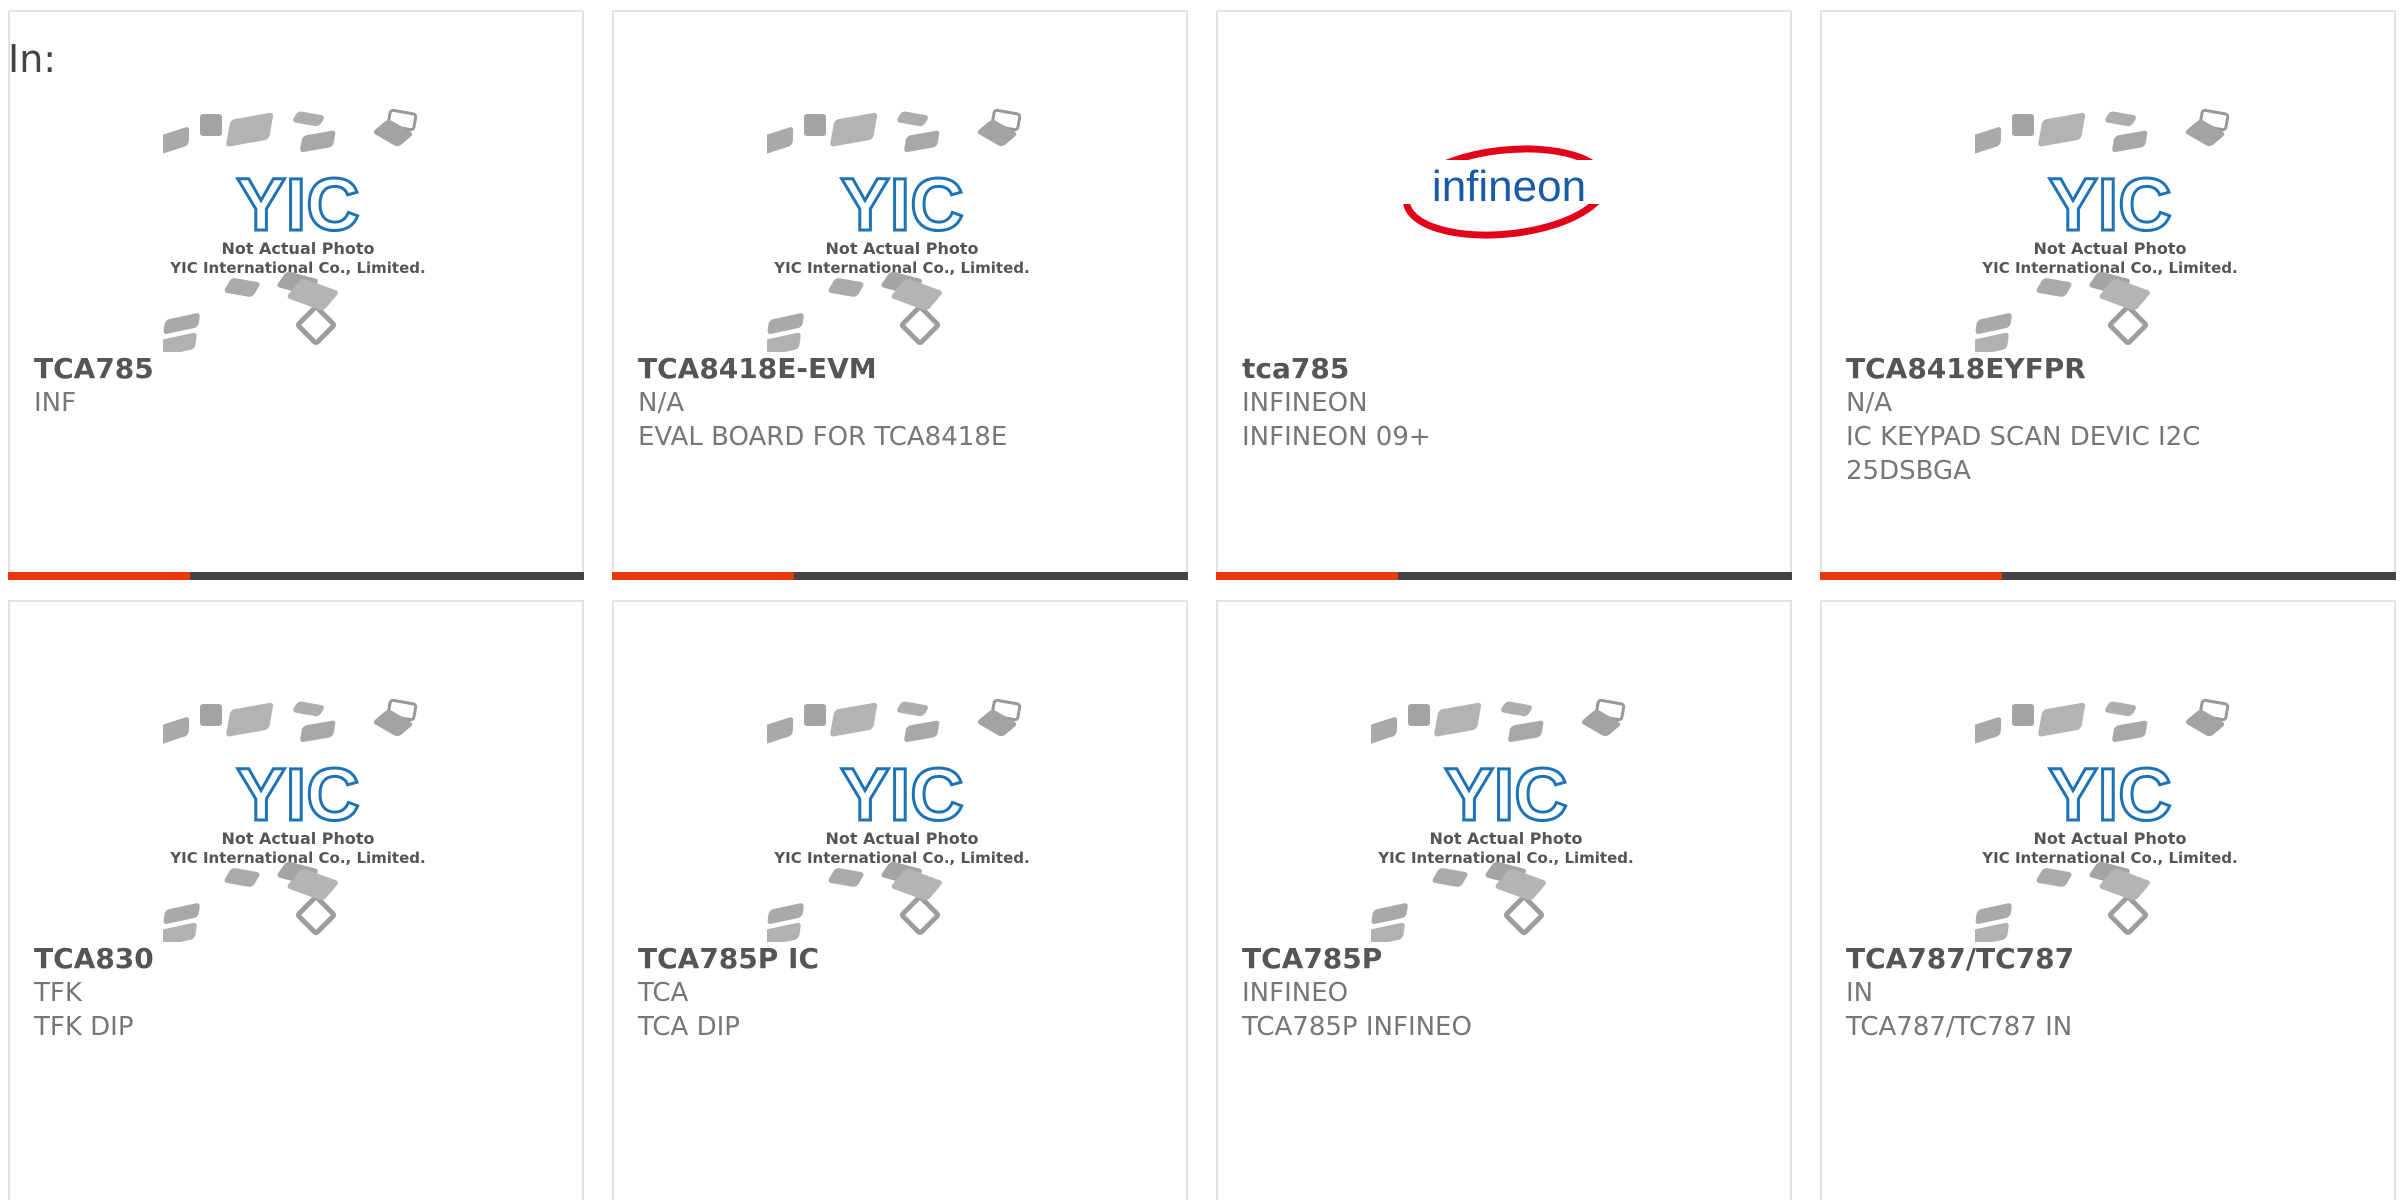 Image resolution: width=2400 pixels, height=1200 pixels. I want to click on logo-text: infineon, so click(1509, 186).